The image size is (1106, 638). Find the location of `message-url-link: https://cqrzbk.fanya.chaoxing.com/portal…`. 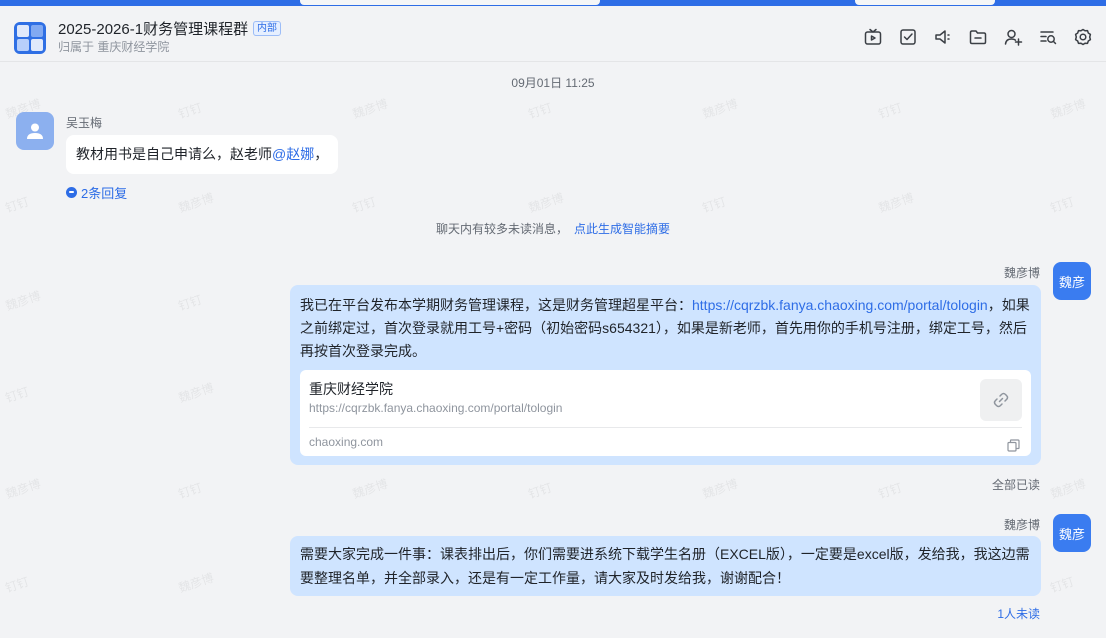

message-url-link: https://cqrzbk.fanya.chaoxing.com/portal… is located at coordinates (840, 305).